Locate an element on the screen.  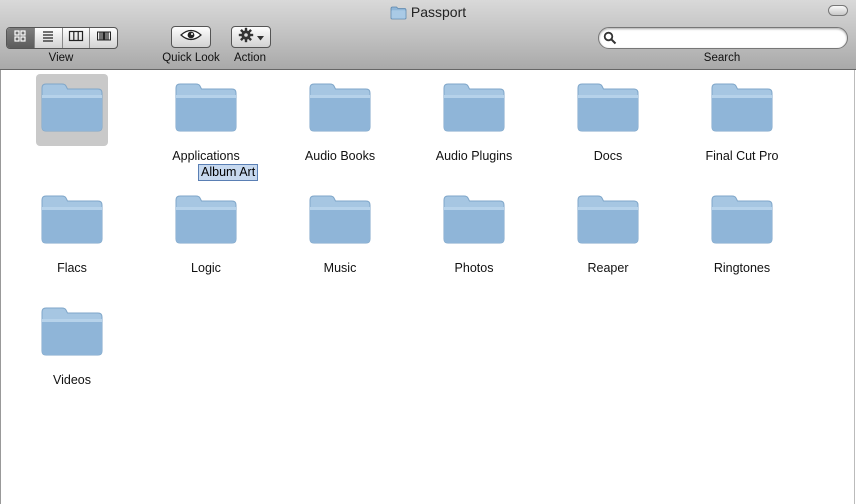
folder-item: Music is located at coordinates (340, 237).